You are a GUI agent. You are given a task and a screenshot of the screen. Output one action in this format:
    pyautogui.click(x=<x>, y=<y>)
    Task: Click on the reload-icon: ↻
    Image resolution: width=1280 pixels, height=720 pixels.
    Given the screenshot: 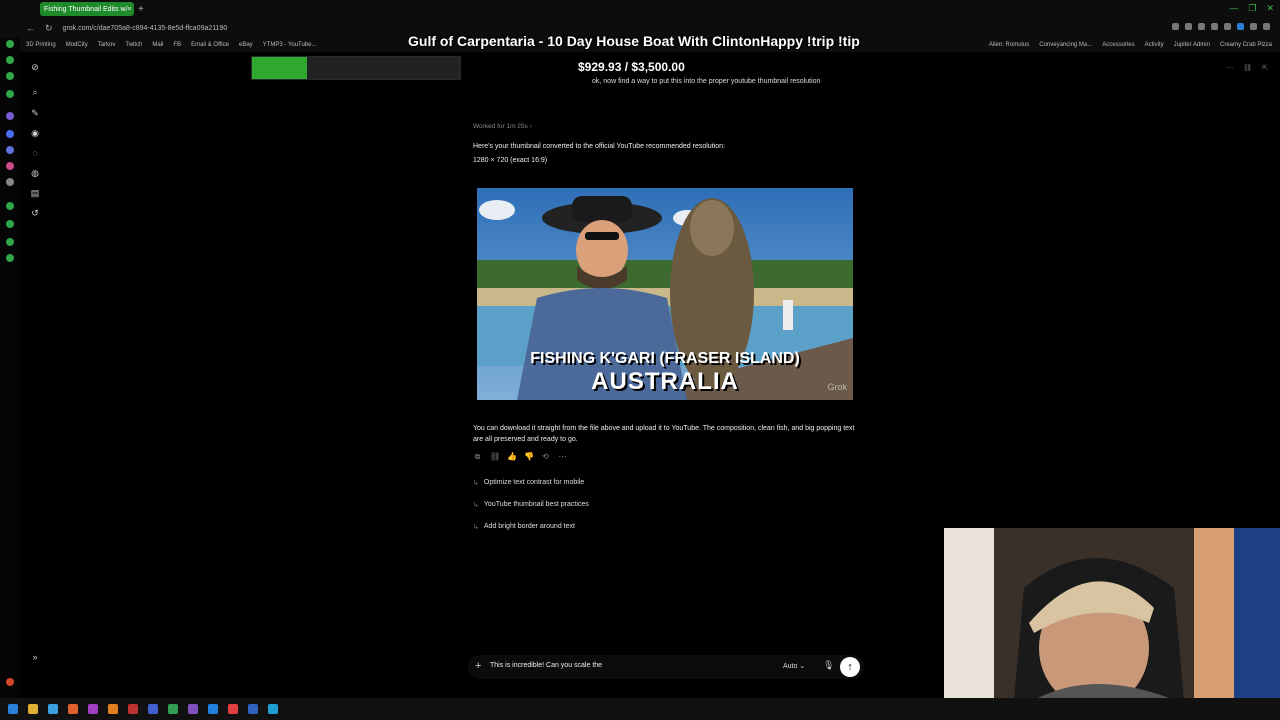 What is the action you would take?
    pyautogui.click(x=49, y=28)
    